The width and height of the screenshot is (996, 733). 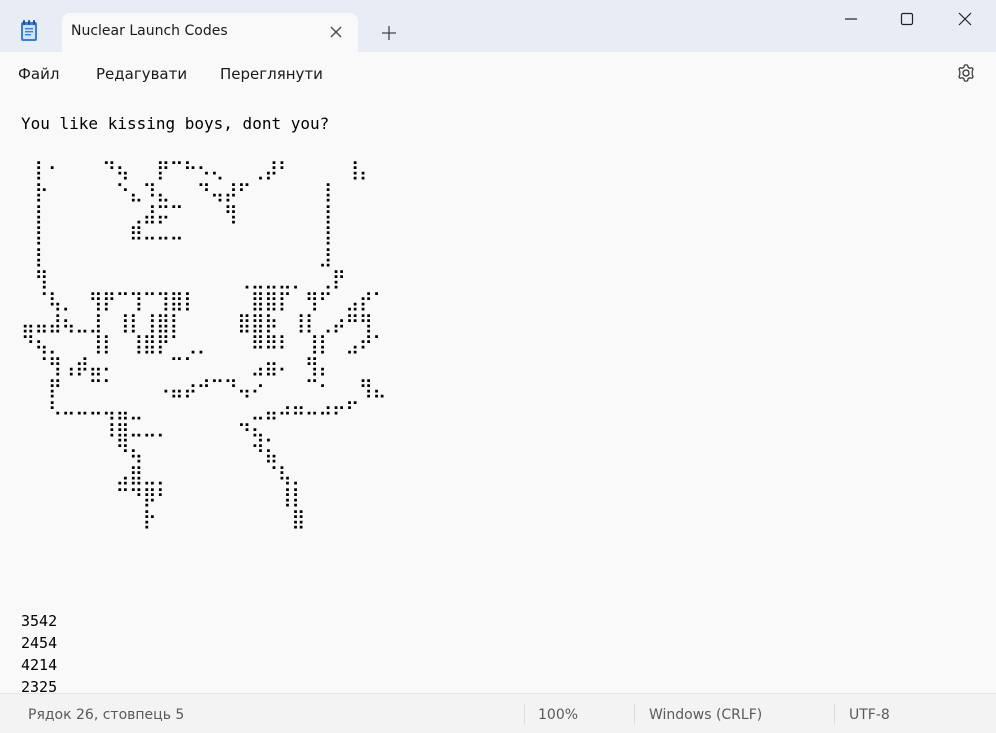 I want to click on plus-icon, so click(x=389, y=33).